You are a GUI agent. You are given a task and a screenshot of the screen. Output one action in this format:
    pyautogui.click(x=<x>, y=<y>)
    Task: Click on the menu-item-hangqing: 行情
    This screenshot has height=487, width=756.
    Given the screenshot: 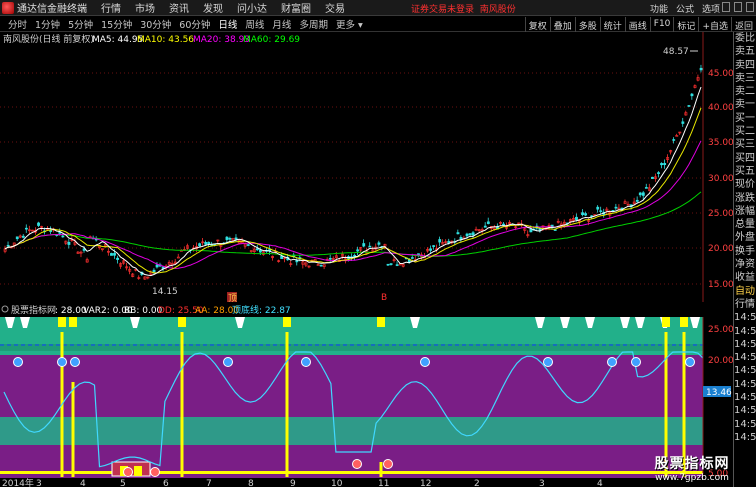 What is the action you would take?
    pyautogui.click(x=111, y=7)
    